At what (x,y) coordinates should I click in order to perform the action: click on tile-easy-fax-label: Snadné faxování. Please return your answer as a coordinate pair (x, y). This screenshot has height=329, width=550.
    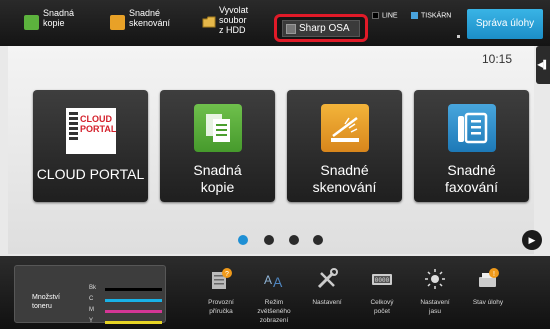
    Looking at the image, I should click on (471, 178).